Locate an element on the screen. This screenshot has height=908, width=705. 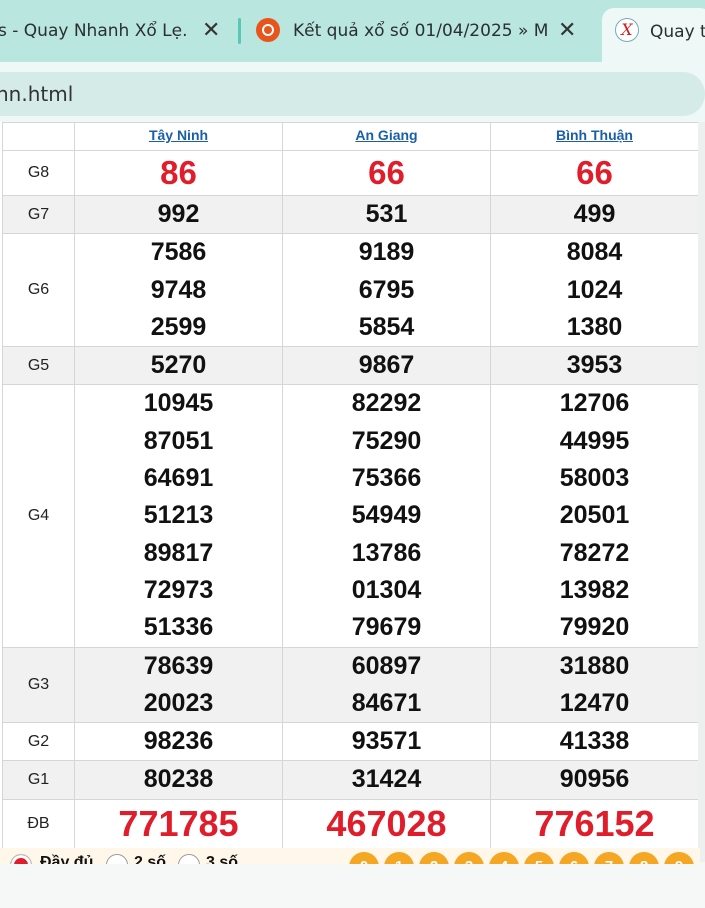
prize-number: 86 is located at coordinates (178, 172).